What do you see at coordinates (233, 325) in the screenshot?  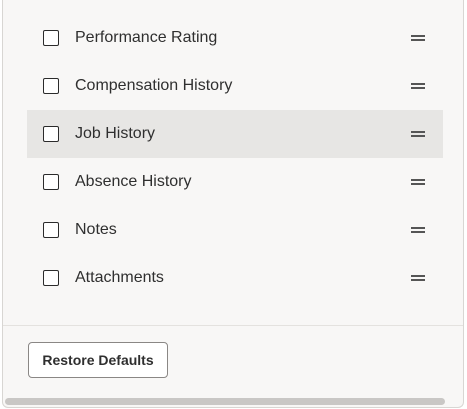 I see `footer-divider` at bounding box center [233, 325].